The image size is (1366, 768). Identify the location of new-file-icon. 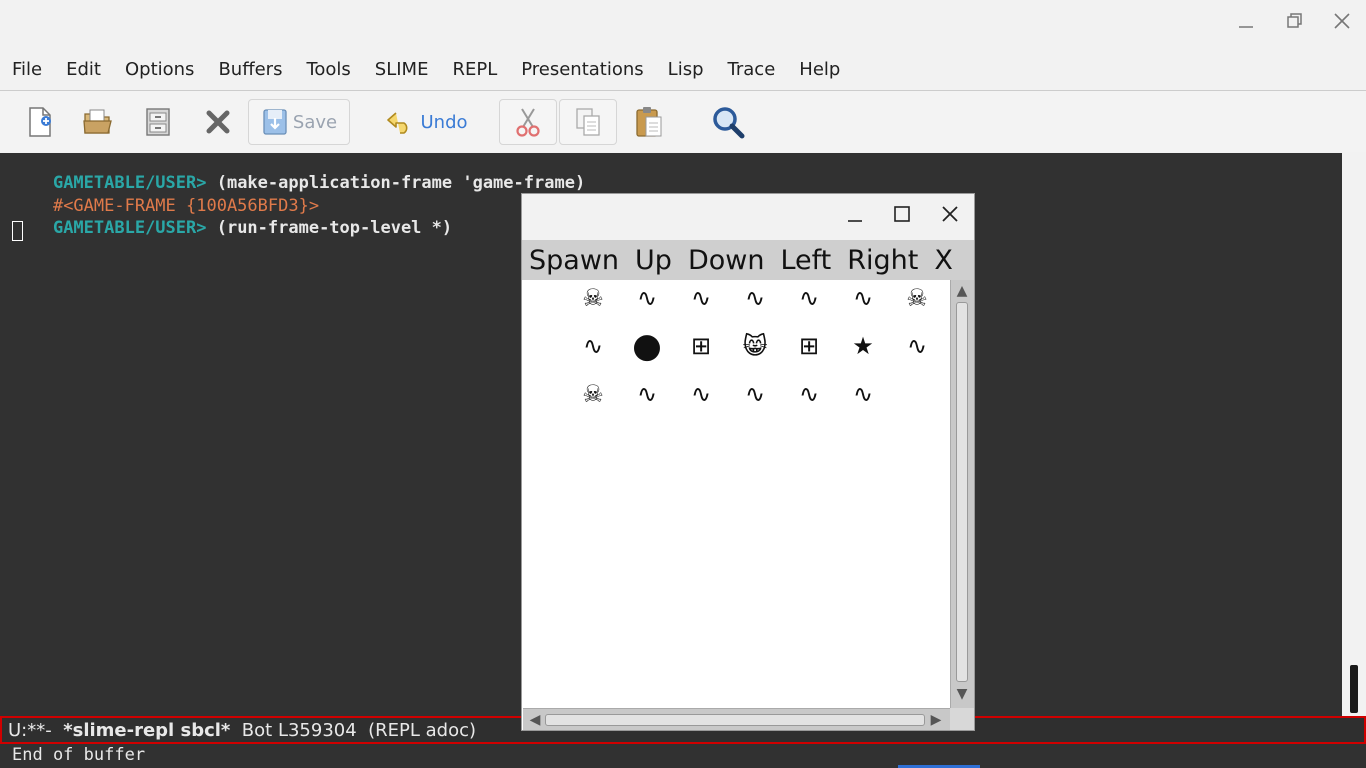
(40, 122).